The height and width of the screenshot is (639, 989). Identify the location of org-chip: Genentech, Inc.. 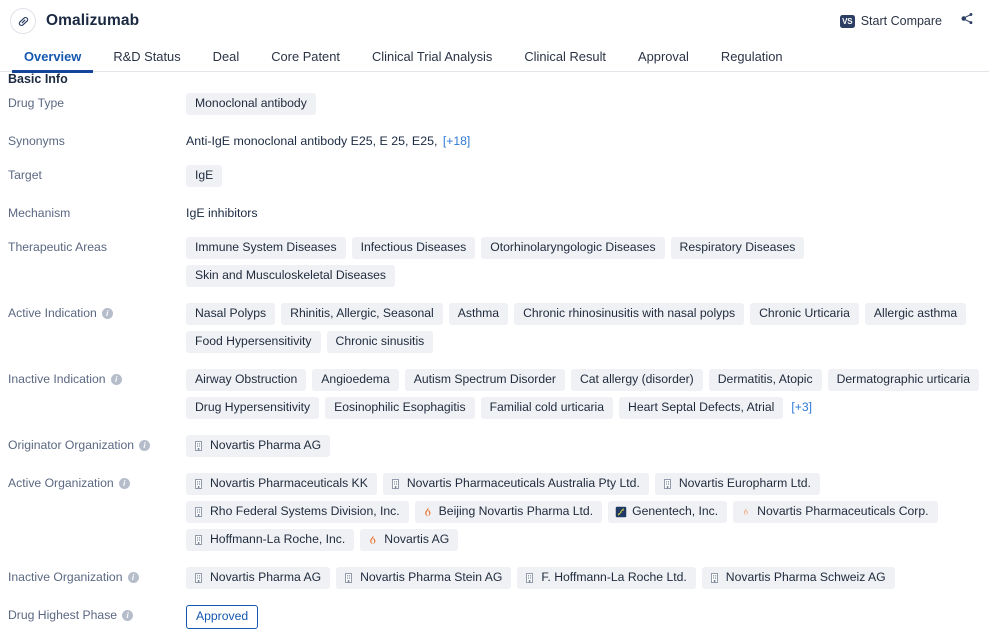
(668, 512).